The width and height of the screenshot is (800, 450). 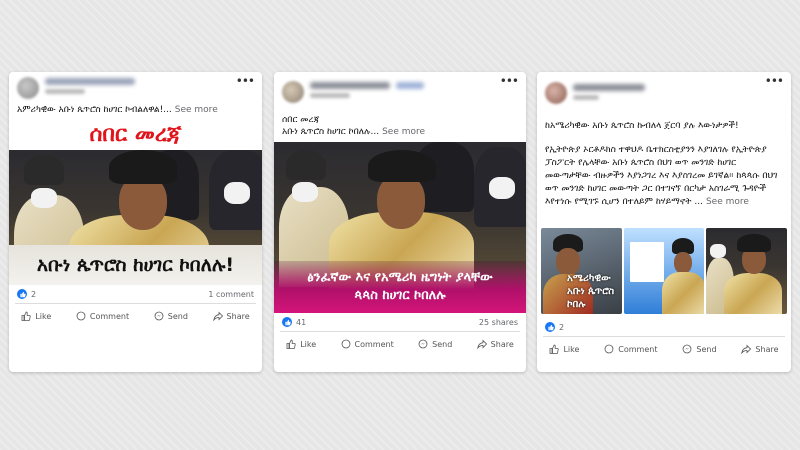 What do you see at coordinates (400, 295) in the screenshot?
I see `image-caption-line: ጳጳስ ከሀገር ኮበለሉ` at bounding box center [400, 295].